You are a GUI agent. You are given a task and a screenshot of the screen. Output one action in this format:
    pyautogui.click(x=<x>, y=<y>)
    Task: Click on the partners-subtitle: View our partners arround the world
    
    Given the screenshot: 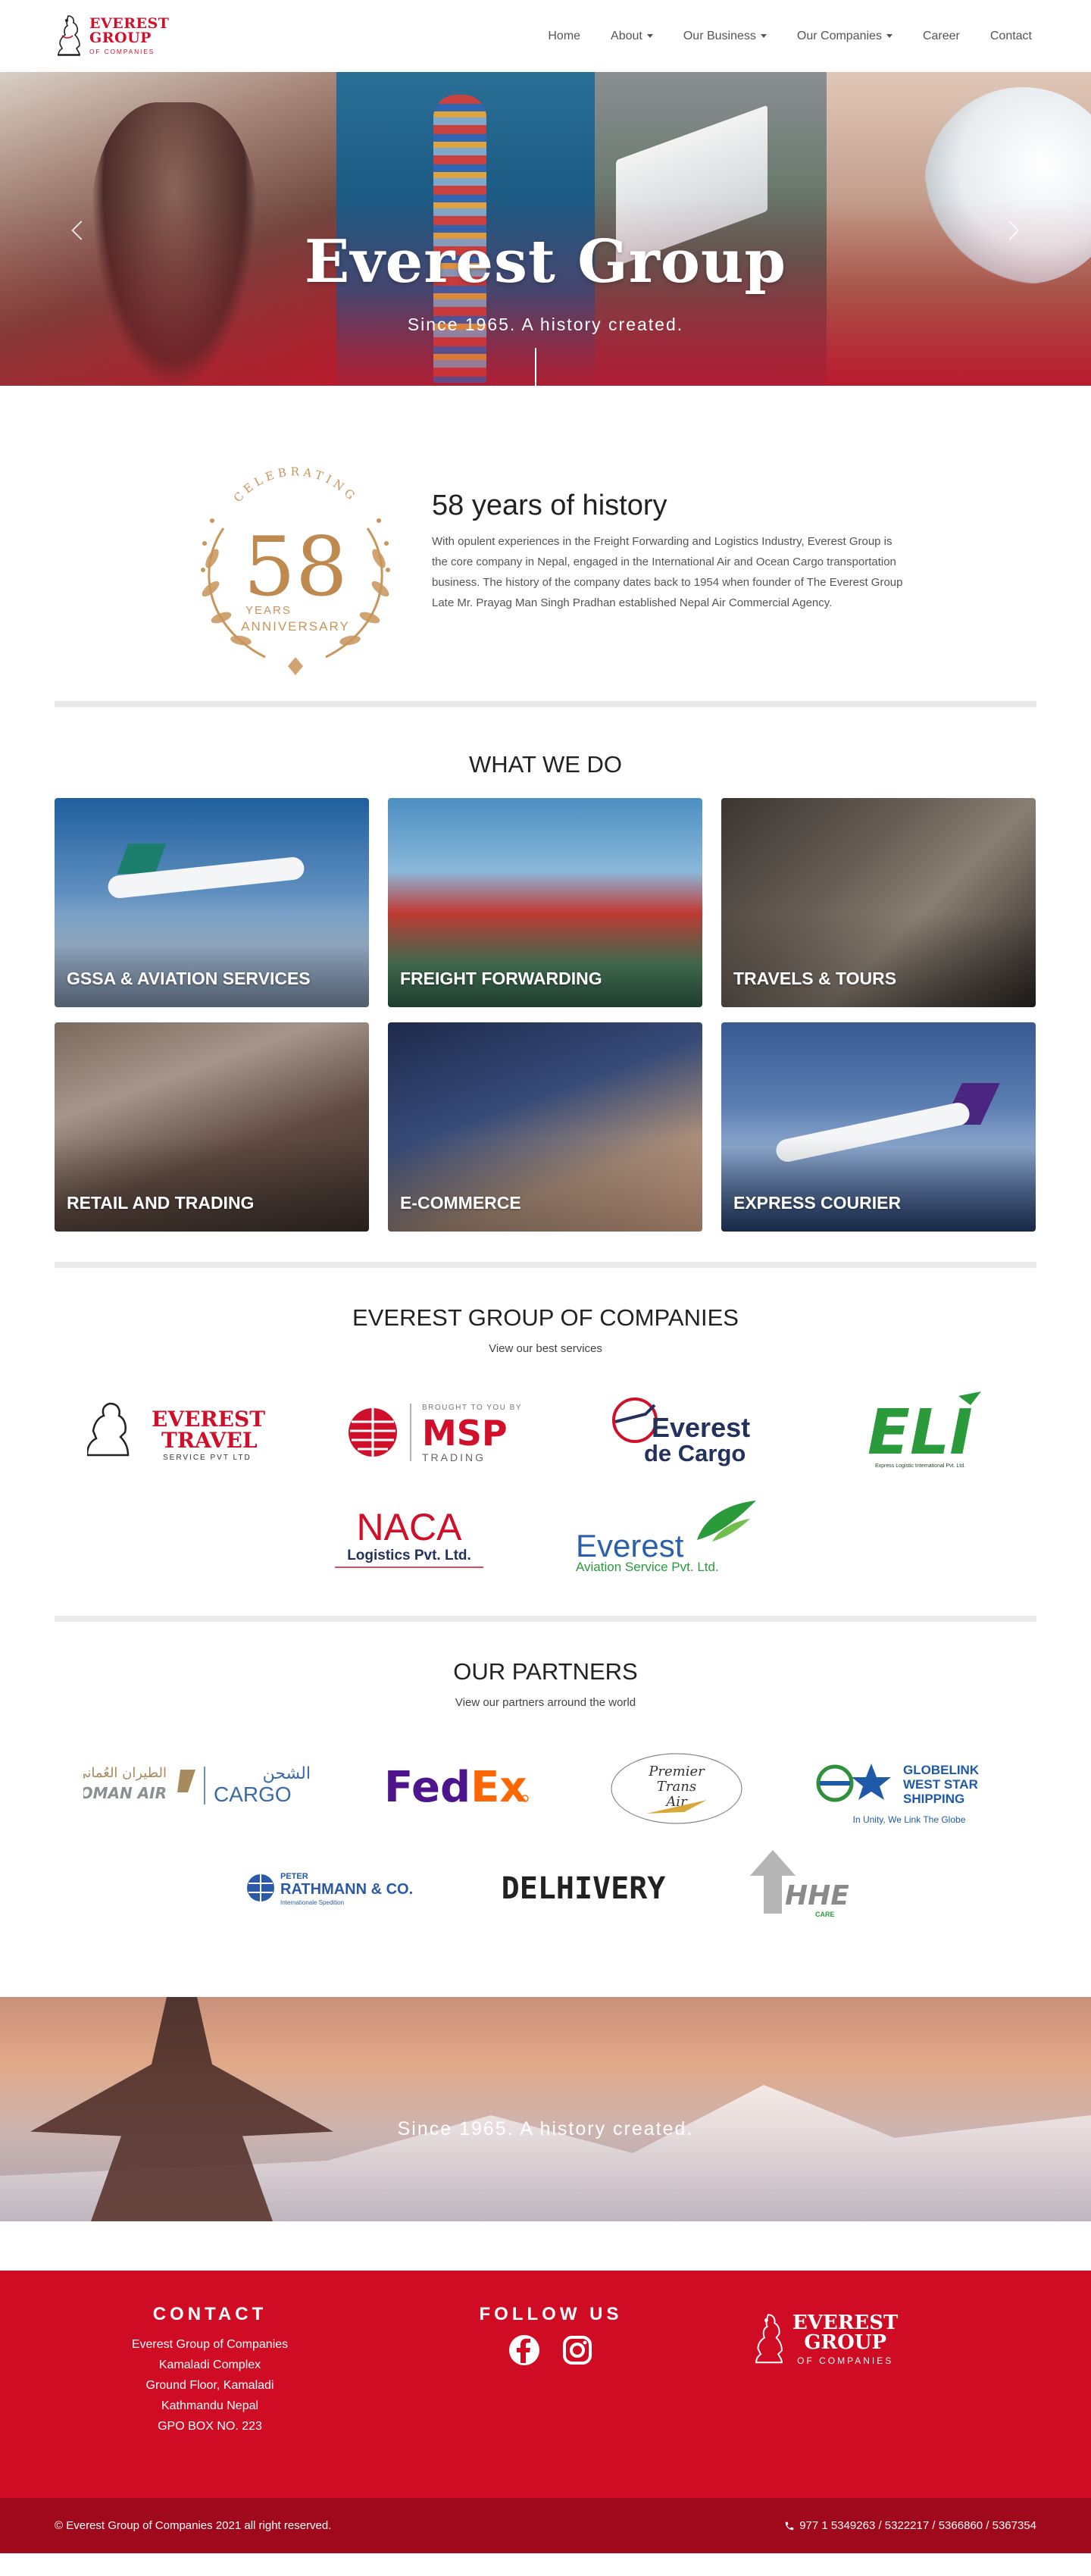 What is the action you would take?
    pyautogui.click(x=545, y=1703)
    